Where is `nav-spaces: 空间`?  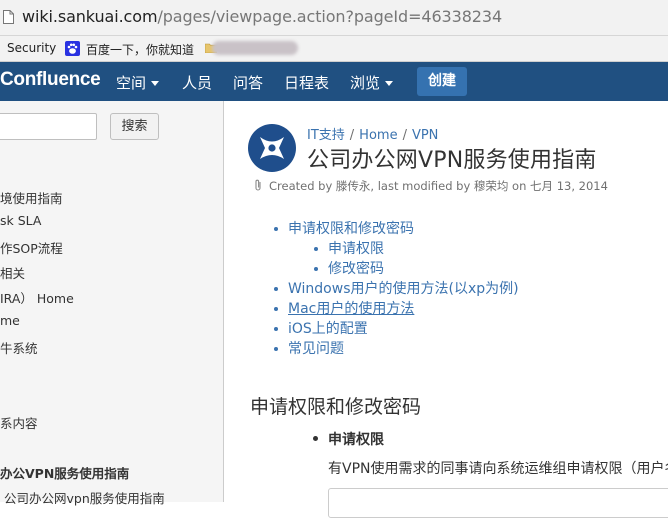
nav-spaces: 空间 is located at coordinates (138, 82).